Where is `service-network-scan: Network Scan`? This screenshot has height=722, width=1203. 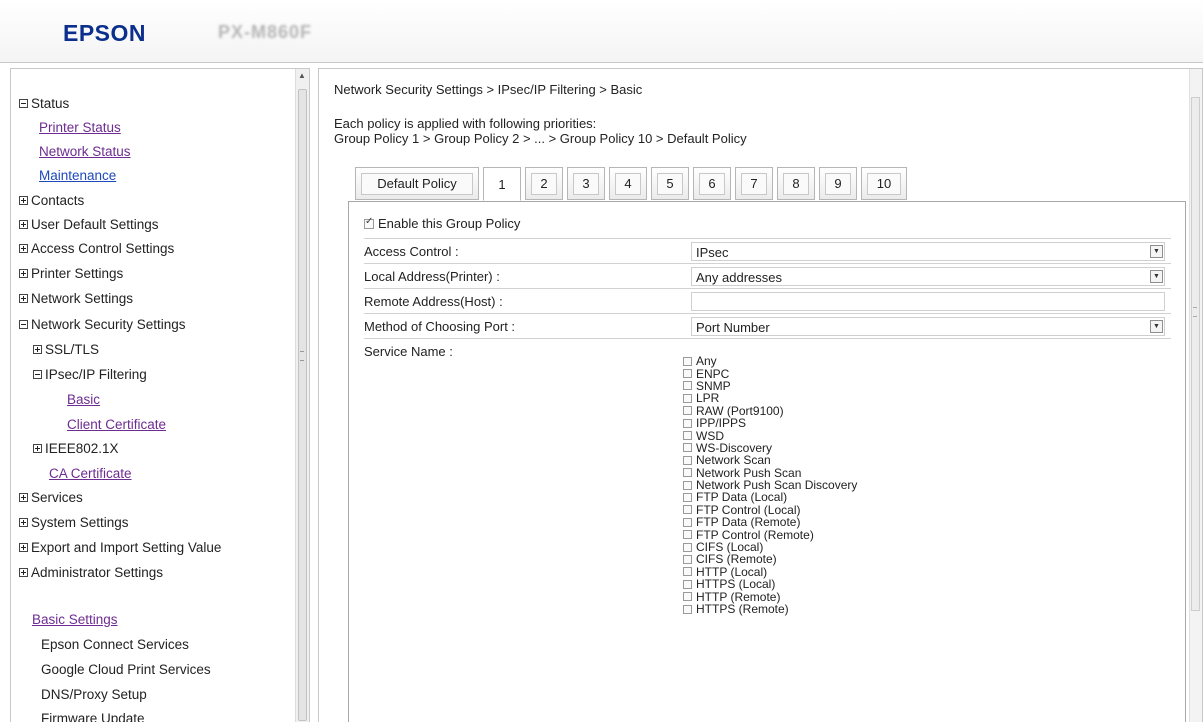 service-network-scan: Network Scan is located at coordinates (770, 460).